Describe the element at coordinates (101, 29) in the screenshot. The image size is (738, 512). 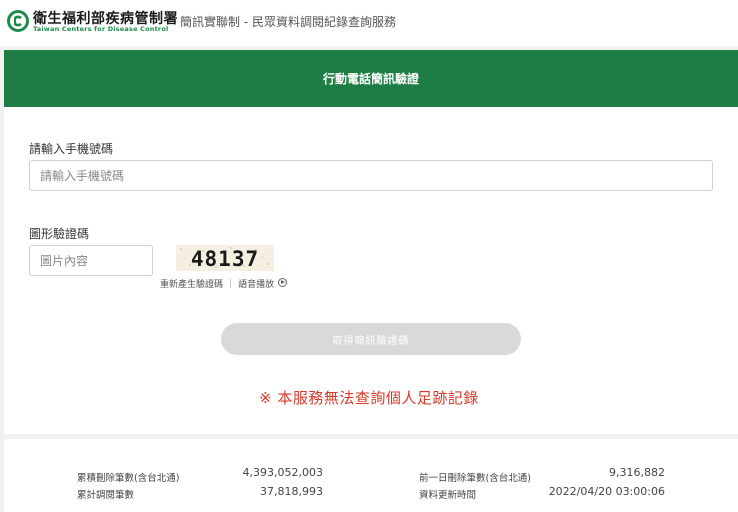
I see `logo-subtitle: Taiwan Centers for Disease Control` at that location.